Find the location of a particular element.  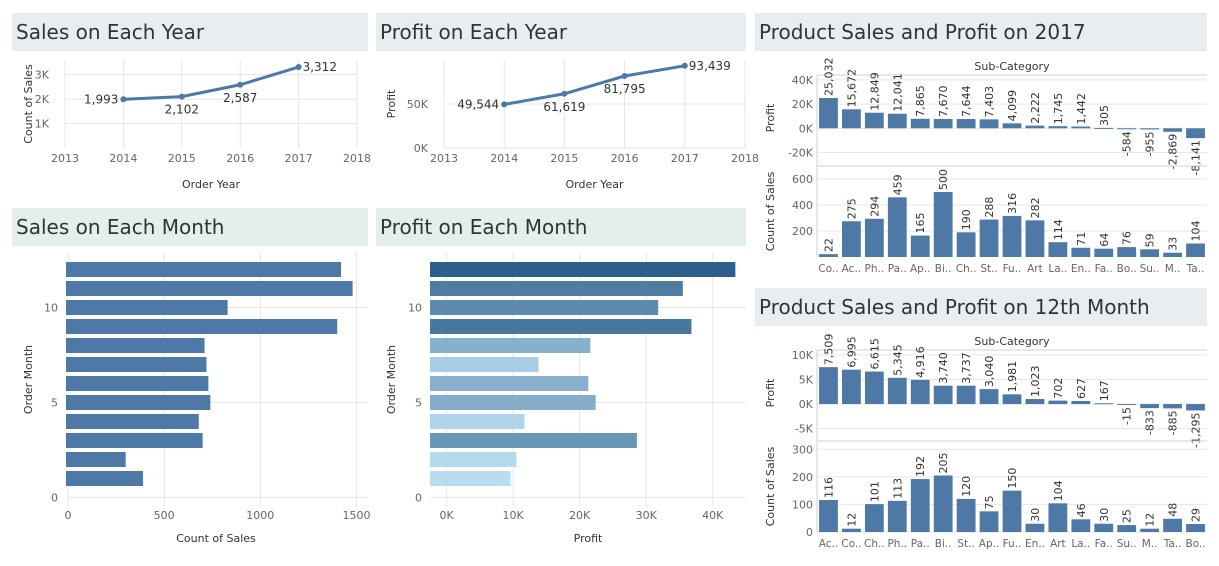

profit-month-x-tick-label: 30K is located at coordinates (647, 515).